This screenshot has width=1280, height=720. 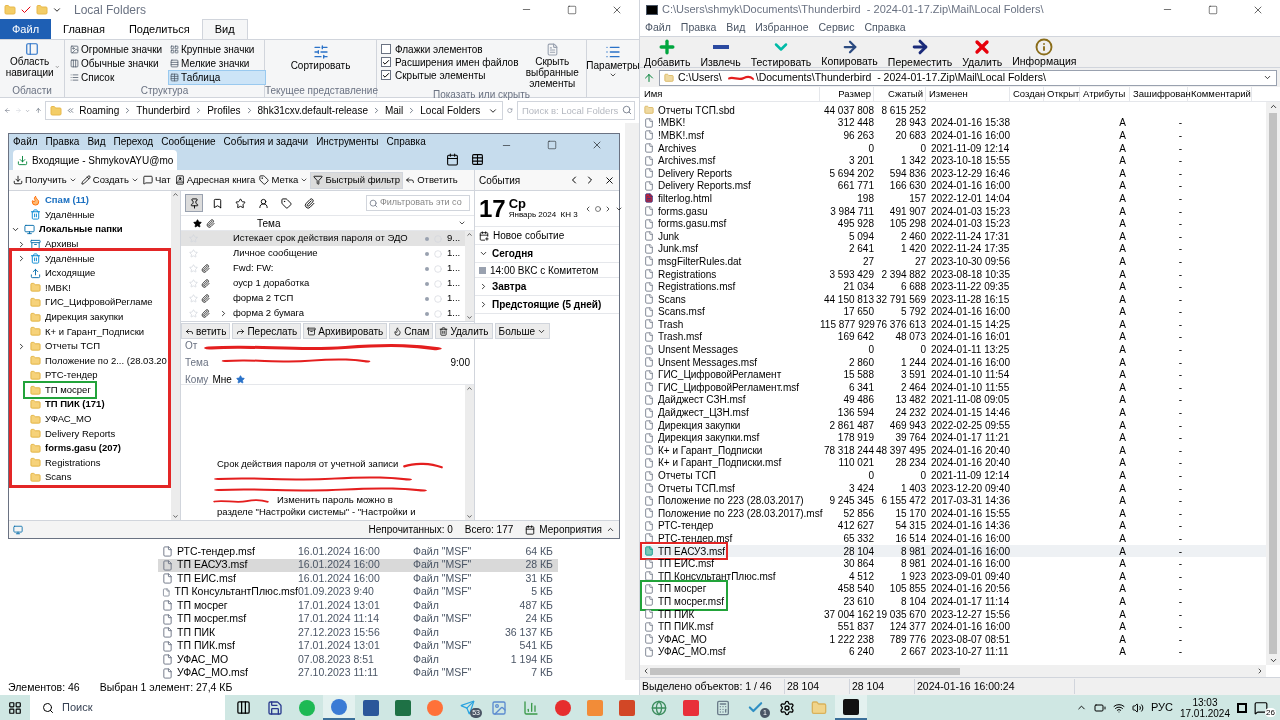 What do you see at coordinates (953, 475) in the screenshot?
I see `archive-row: Отчеты ТСП 0 0 2021-11-09 12:14 A -` at bounding box center [953, 475].